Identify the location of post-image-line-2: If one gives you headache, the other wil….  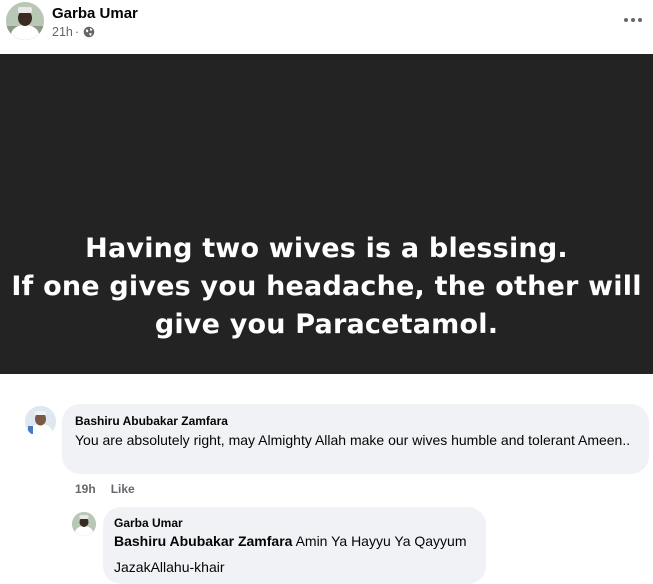
(326, 286).